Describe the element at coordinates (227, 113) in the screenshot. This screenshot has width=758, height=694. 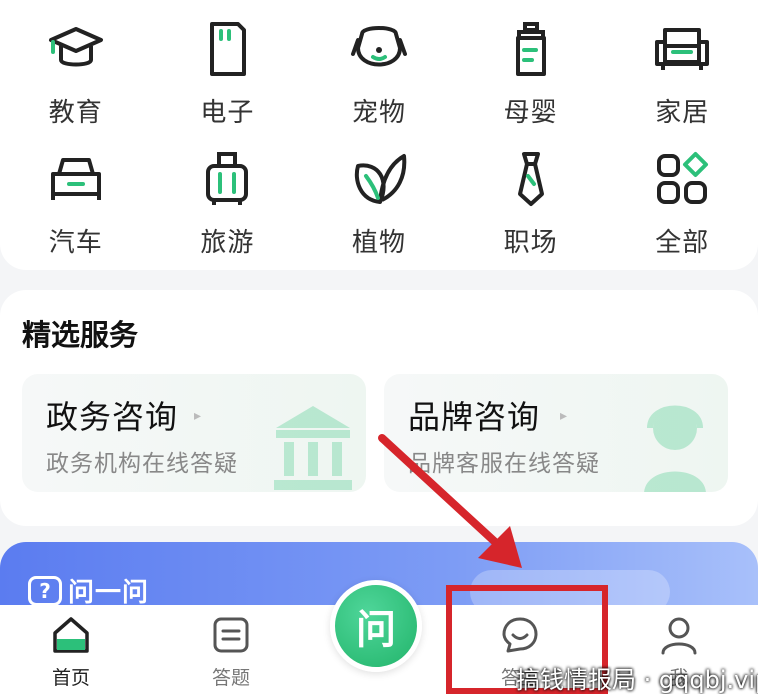
I see `category-label: 电子` at that location.